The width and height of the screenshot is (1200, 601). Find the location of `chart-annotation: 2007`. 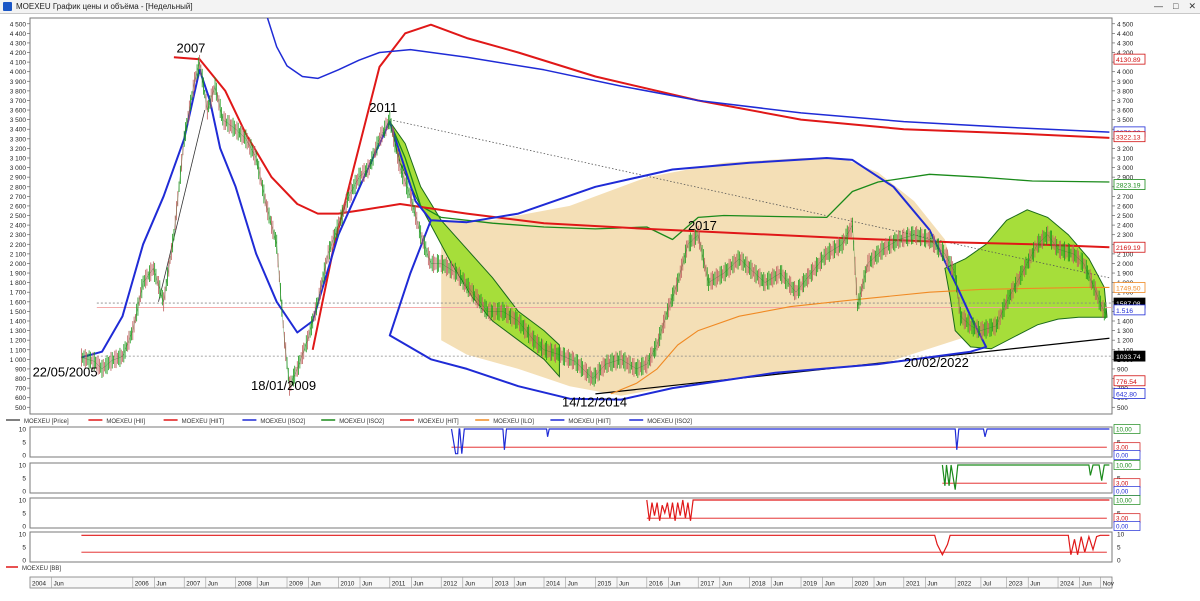

chart-annotation: 2007 is located at coordinates (190, 48).